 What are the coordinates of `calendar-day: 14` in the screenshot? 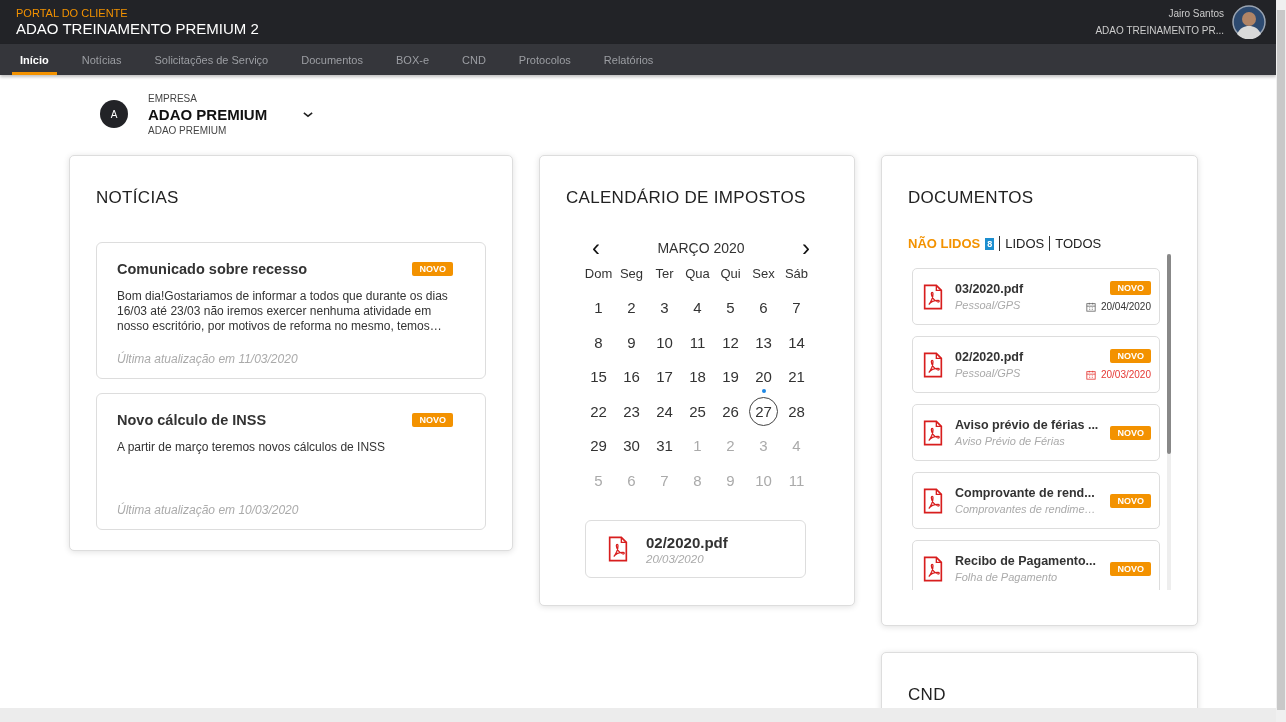 It's located at (796, 342).